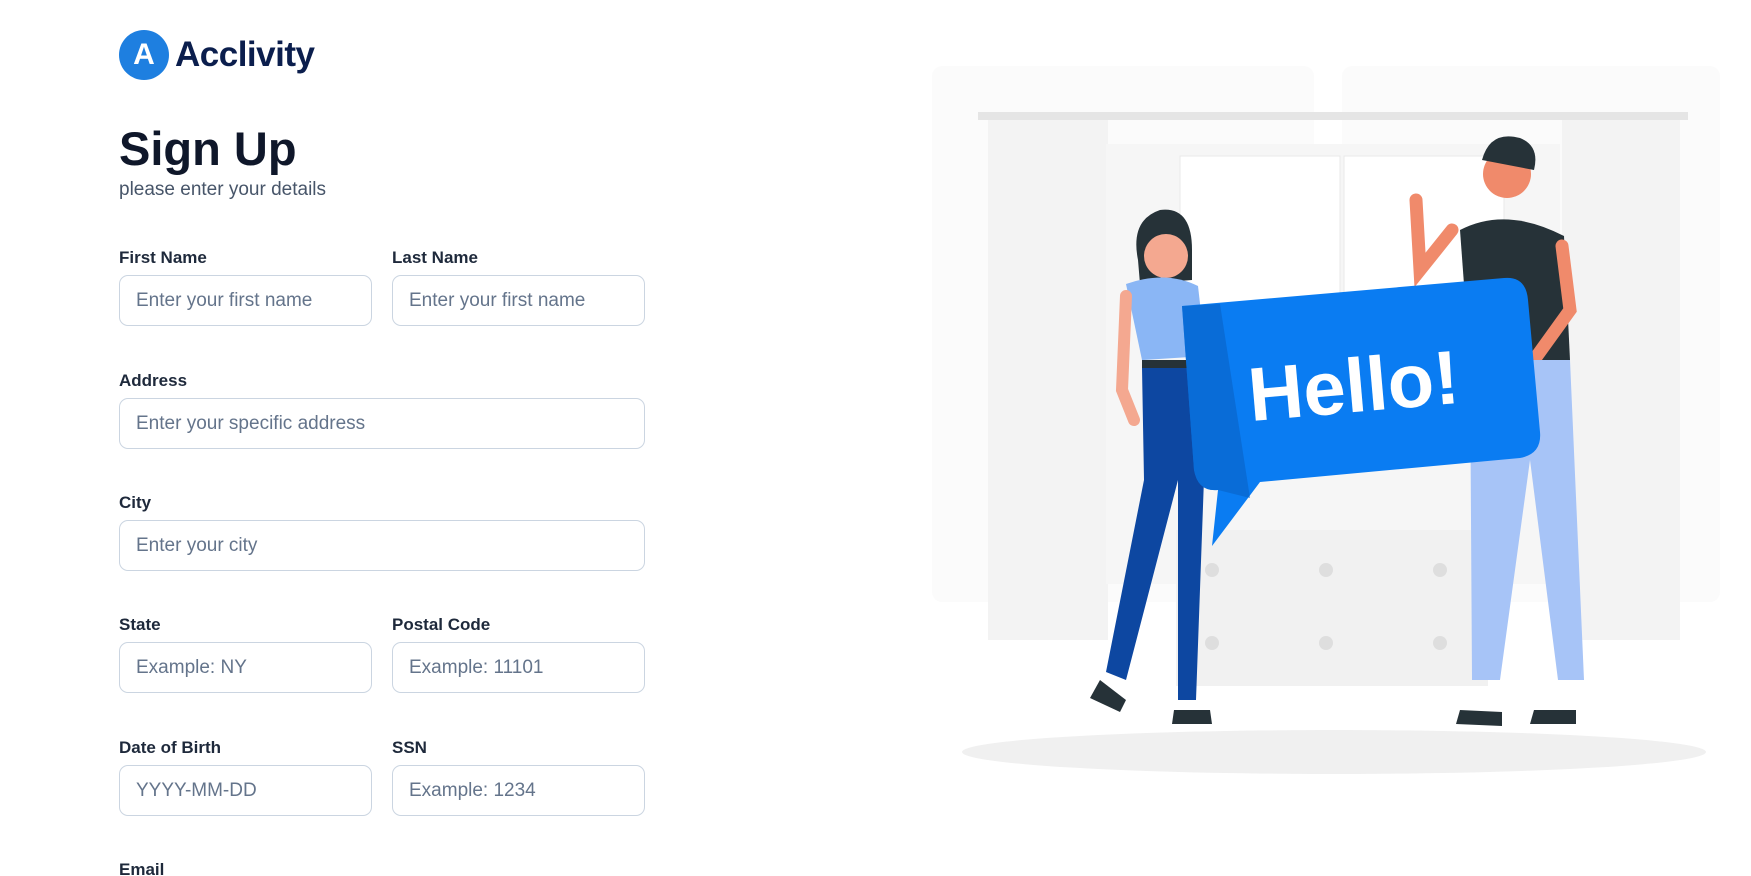  What do you see at coordinates (435, 257) in the screenshot?
I see `last-name-label: Last Name` at bounding box center [435, 257].